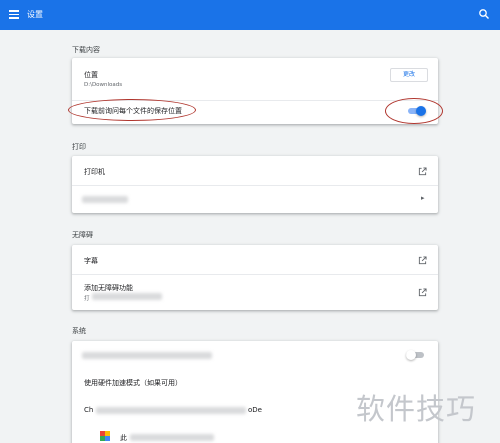 Image resolution: width=500 pixels, height=443 pixels. Describe the element at coordinates (133, 383) in the screenshot. I see `hw-accel-label: 使用硬件加速模式（如果可用）` at that location.